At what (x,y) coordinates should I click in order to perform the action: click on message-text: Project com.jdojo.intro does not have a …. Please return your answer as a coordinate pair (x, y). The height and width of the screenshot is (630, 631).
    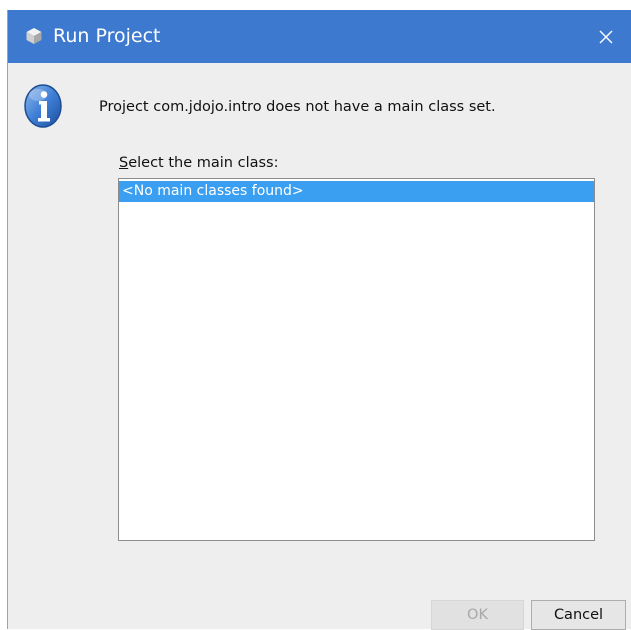
    Looking at the image, I should click on (297, 107).